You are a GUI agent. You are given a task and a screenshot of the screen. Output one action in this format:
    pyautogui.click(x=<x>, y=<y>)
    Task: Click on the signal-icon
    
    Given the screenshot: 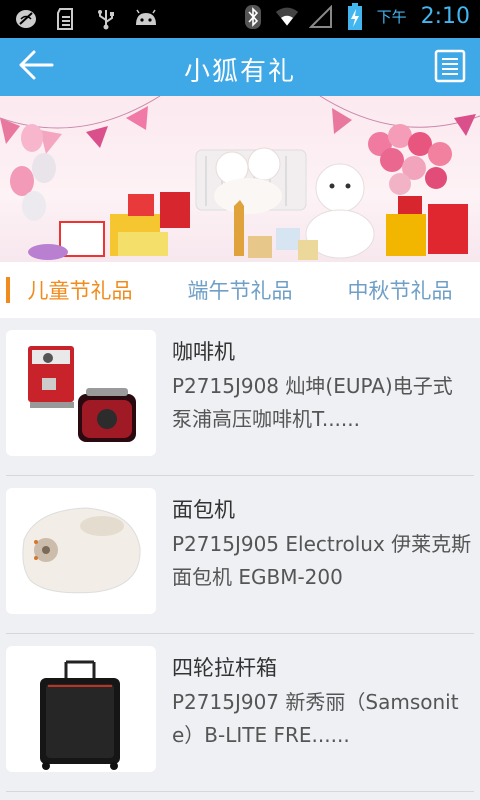 What is the action you would take?
    pyautogui.click(x=320, y=16)
    